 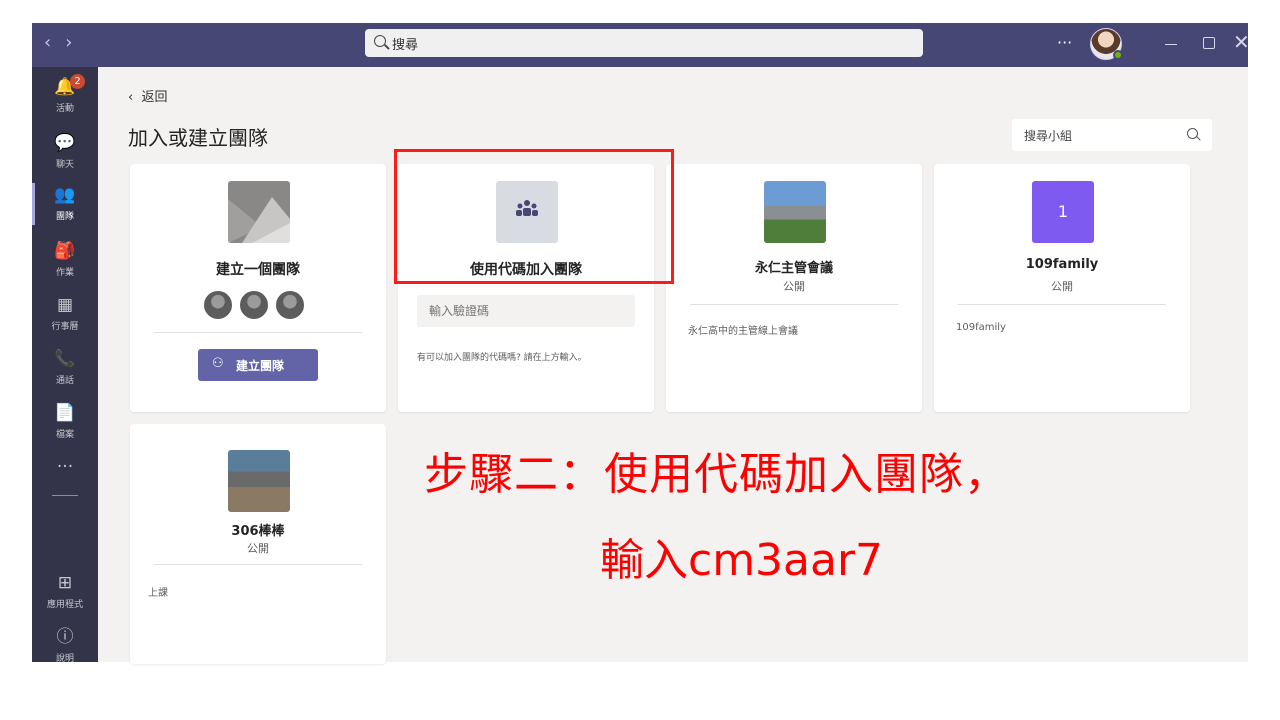 What do you see at coordinates (259, 212) in the screenshot?
I see `create-team-thumbnail` at bounding box center [259, 212].